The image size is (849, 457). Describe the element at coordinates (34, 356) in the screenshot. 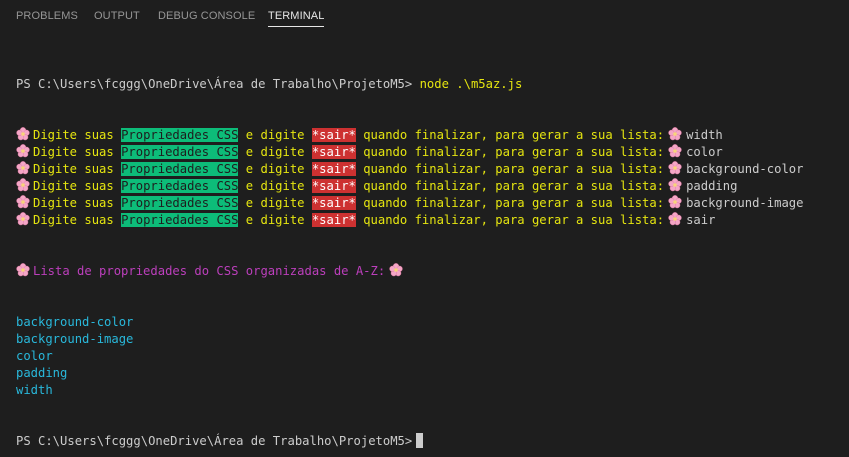

I see `sorted-item: color` at that location.